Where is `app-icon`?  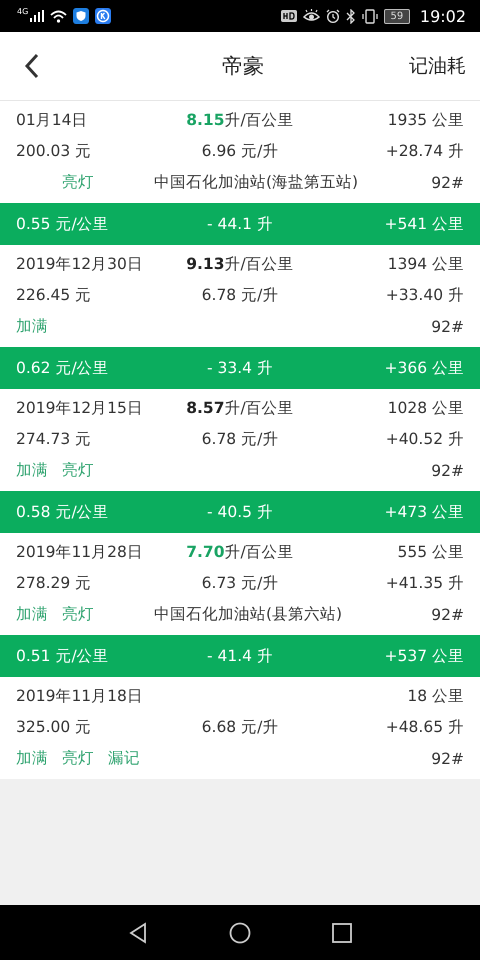
app-icon is located at coordinates (103, 16).